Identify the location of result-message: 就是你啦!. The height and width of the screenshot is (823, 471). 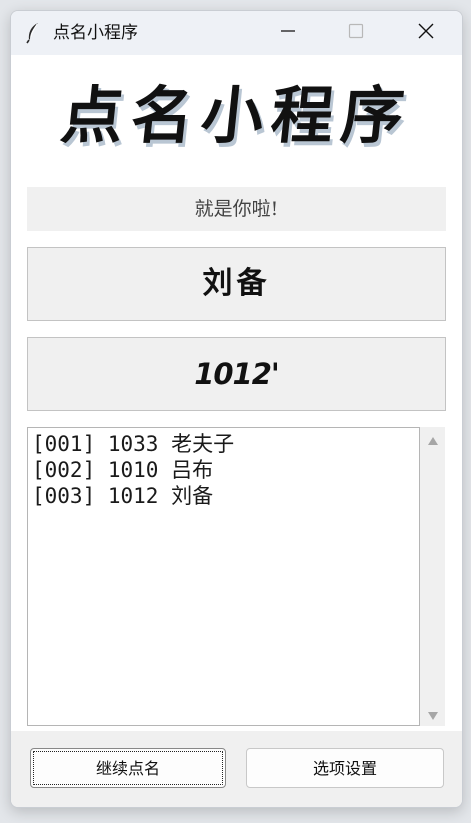
(236, 209).